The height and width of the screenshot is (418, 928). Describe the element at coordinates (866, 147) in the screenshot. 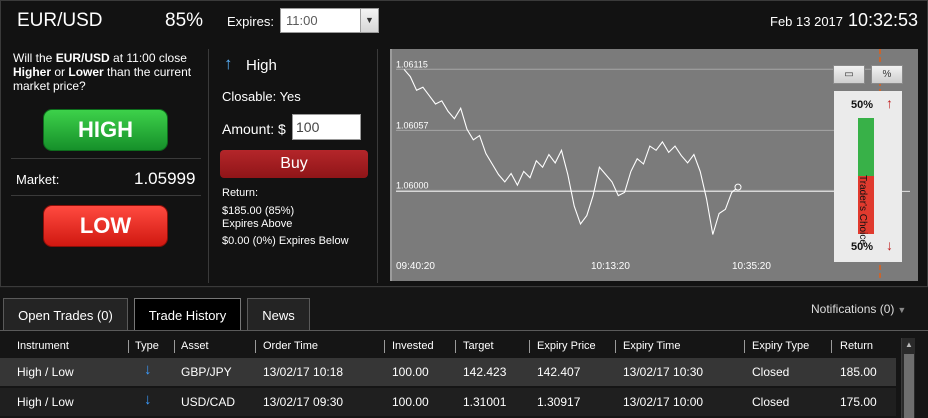

I see `traders-choice-high-bar` at that location.